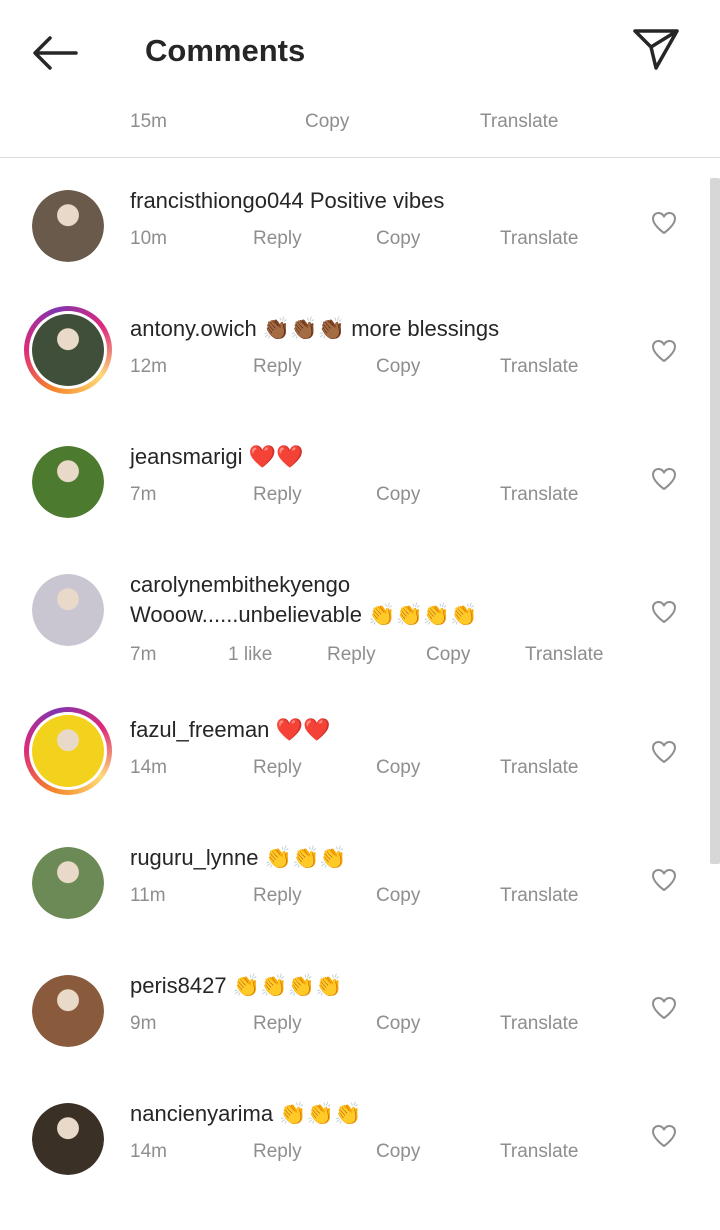  I want to click on comment-time: 15m, so click(148, 121).